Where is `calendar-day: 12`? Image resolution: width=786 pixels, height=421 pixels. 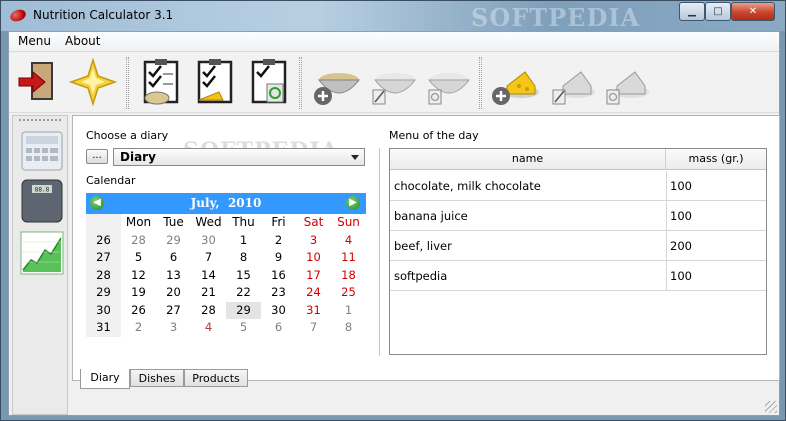 calendar-day: 12 is located at coordinates (138, 276).